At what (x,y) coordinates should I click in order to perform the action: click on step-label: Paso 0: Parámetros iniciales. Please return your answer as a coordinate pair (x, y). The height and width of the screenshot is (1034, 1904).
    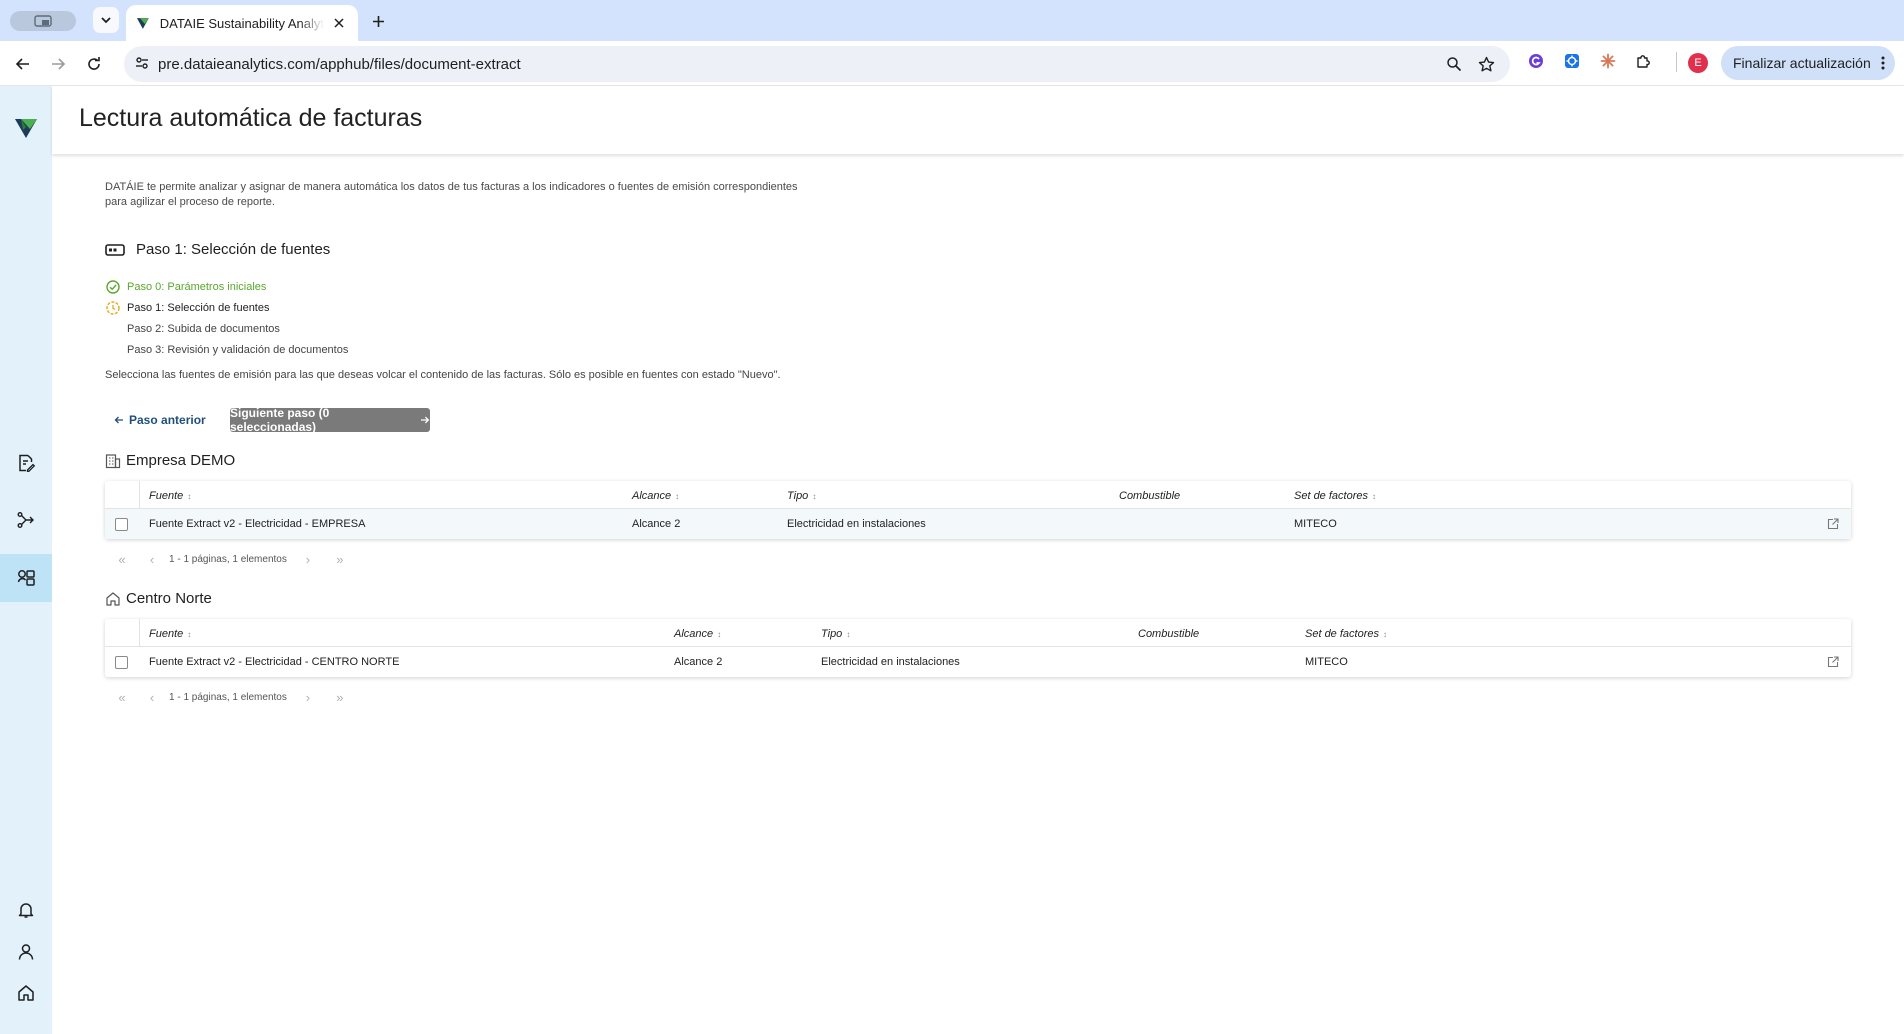
    Looking at the image, I should click on (197, 286).